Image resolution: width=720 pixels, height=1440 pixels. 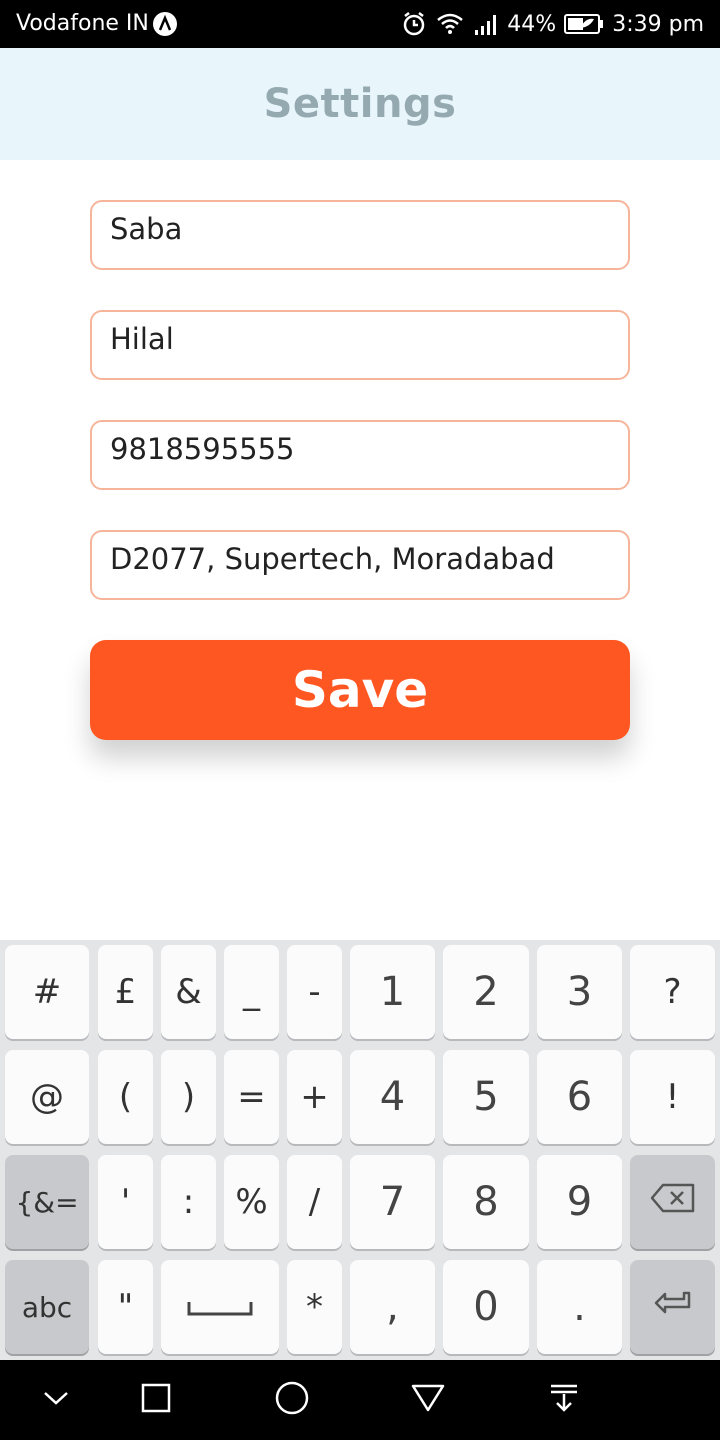 I want to click on key-at: @, so click(x=47, y=1097).